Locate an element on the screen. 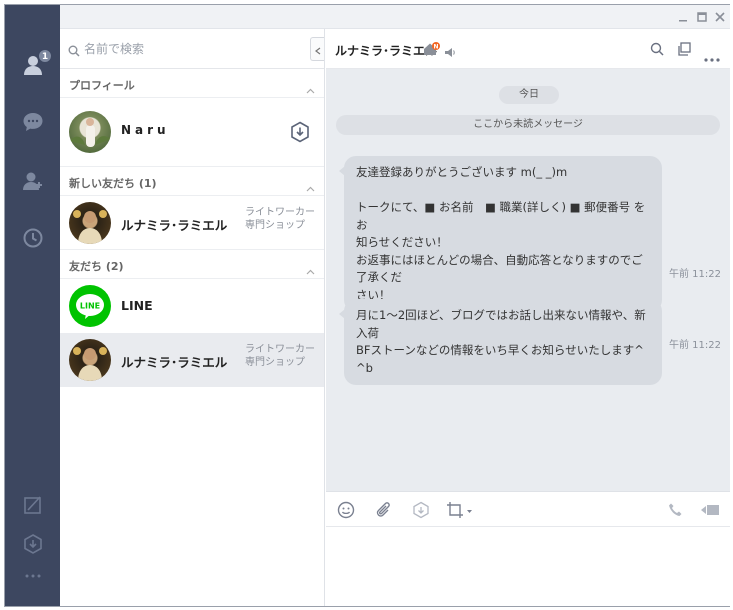  more-button is located at coordinates (33, 576).